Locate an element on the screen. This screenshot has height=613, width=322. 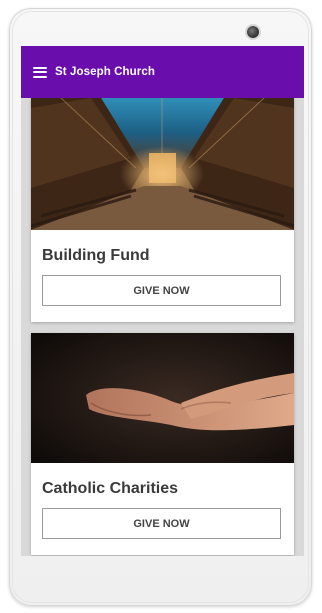
card-title: Building Fund is located at coordinates (96, 255).